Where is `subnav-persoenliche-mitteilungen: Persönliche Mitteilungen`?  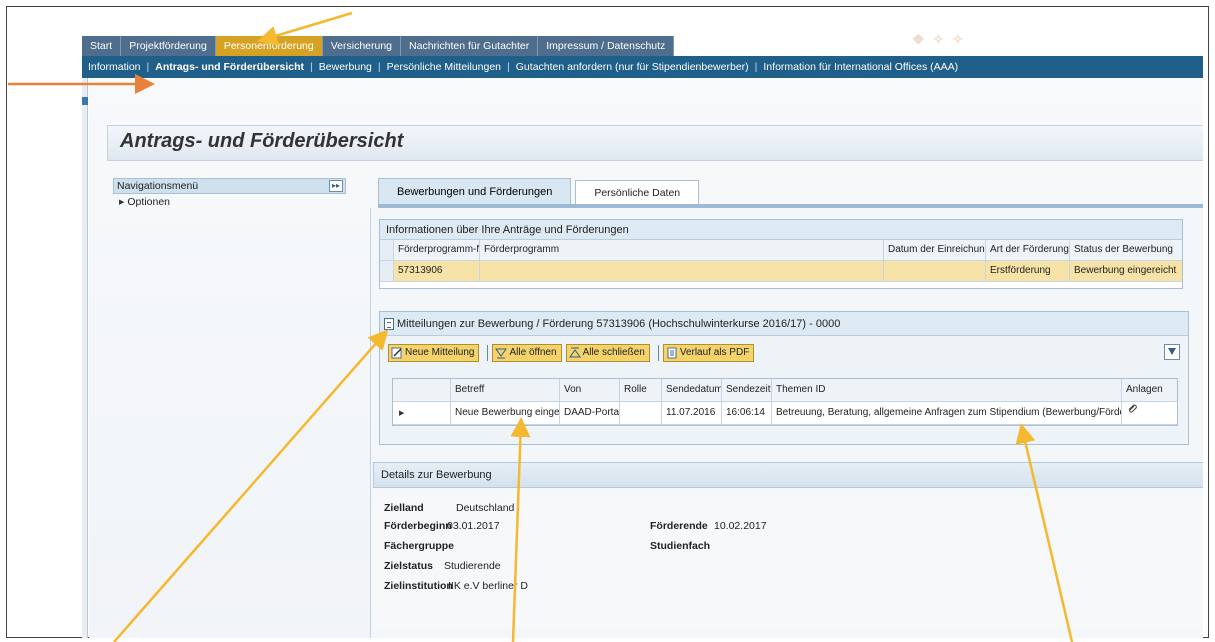
subnav-persoenliche-mitteilungen: Persönliche Mitteilungen is located at coordinates (444, 67).